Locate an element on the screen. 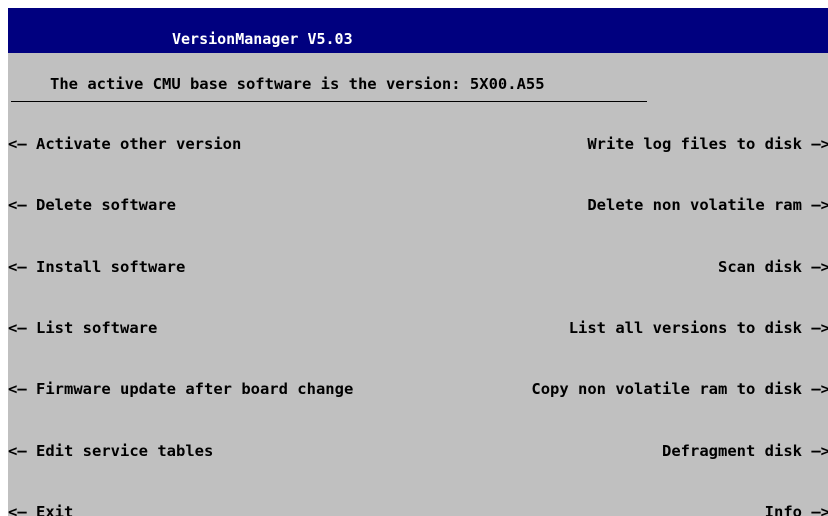  list-software-button: <— List software is located at coordinates (82, 328).